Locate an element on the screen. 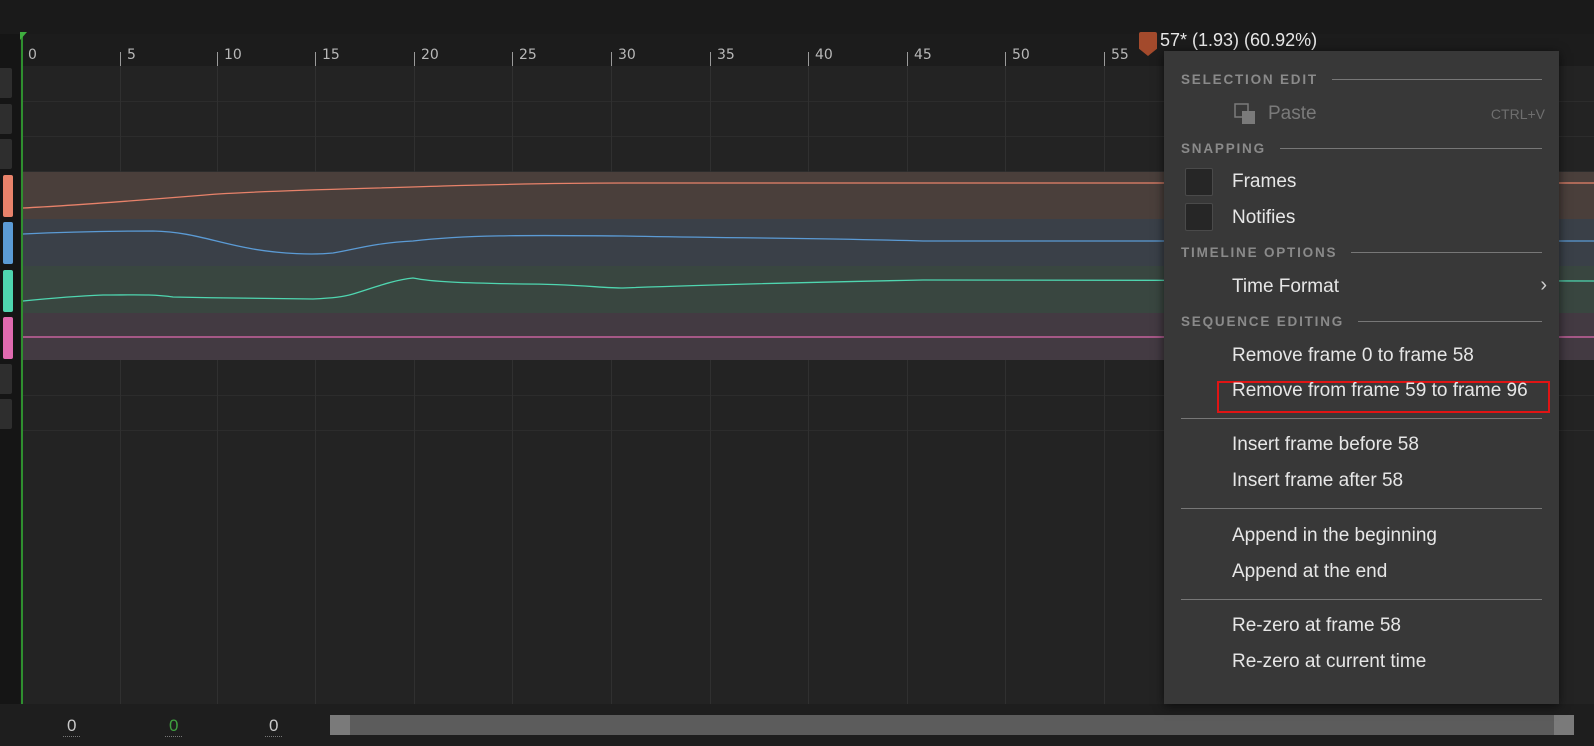 Image resolution: width=1594 pixels, height=746 pixels. current-frame-field: 0 is located at coordinates (174, 726).